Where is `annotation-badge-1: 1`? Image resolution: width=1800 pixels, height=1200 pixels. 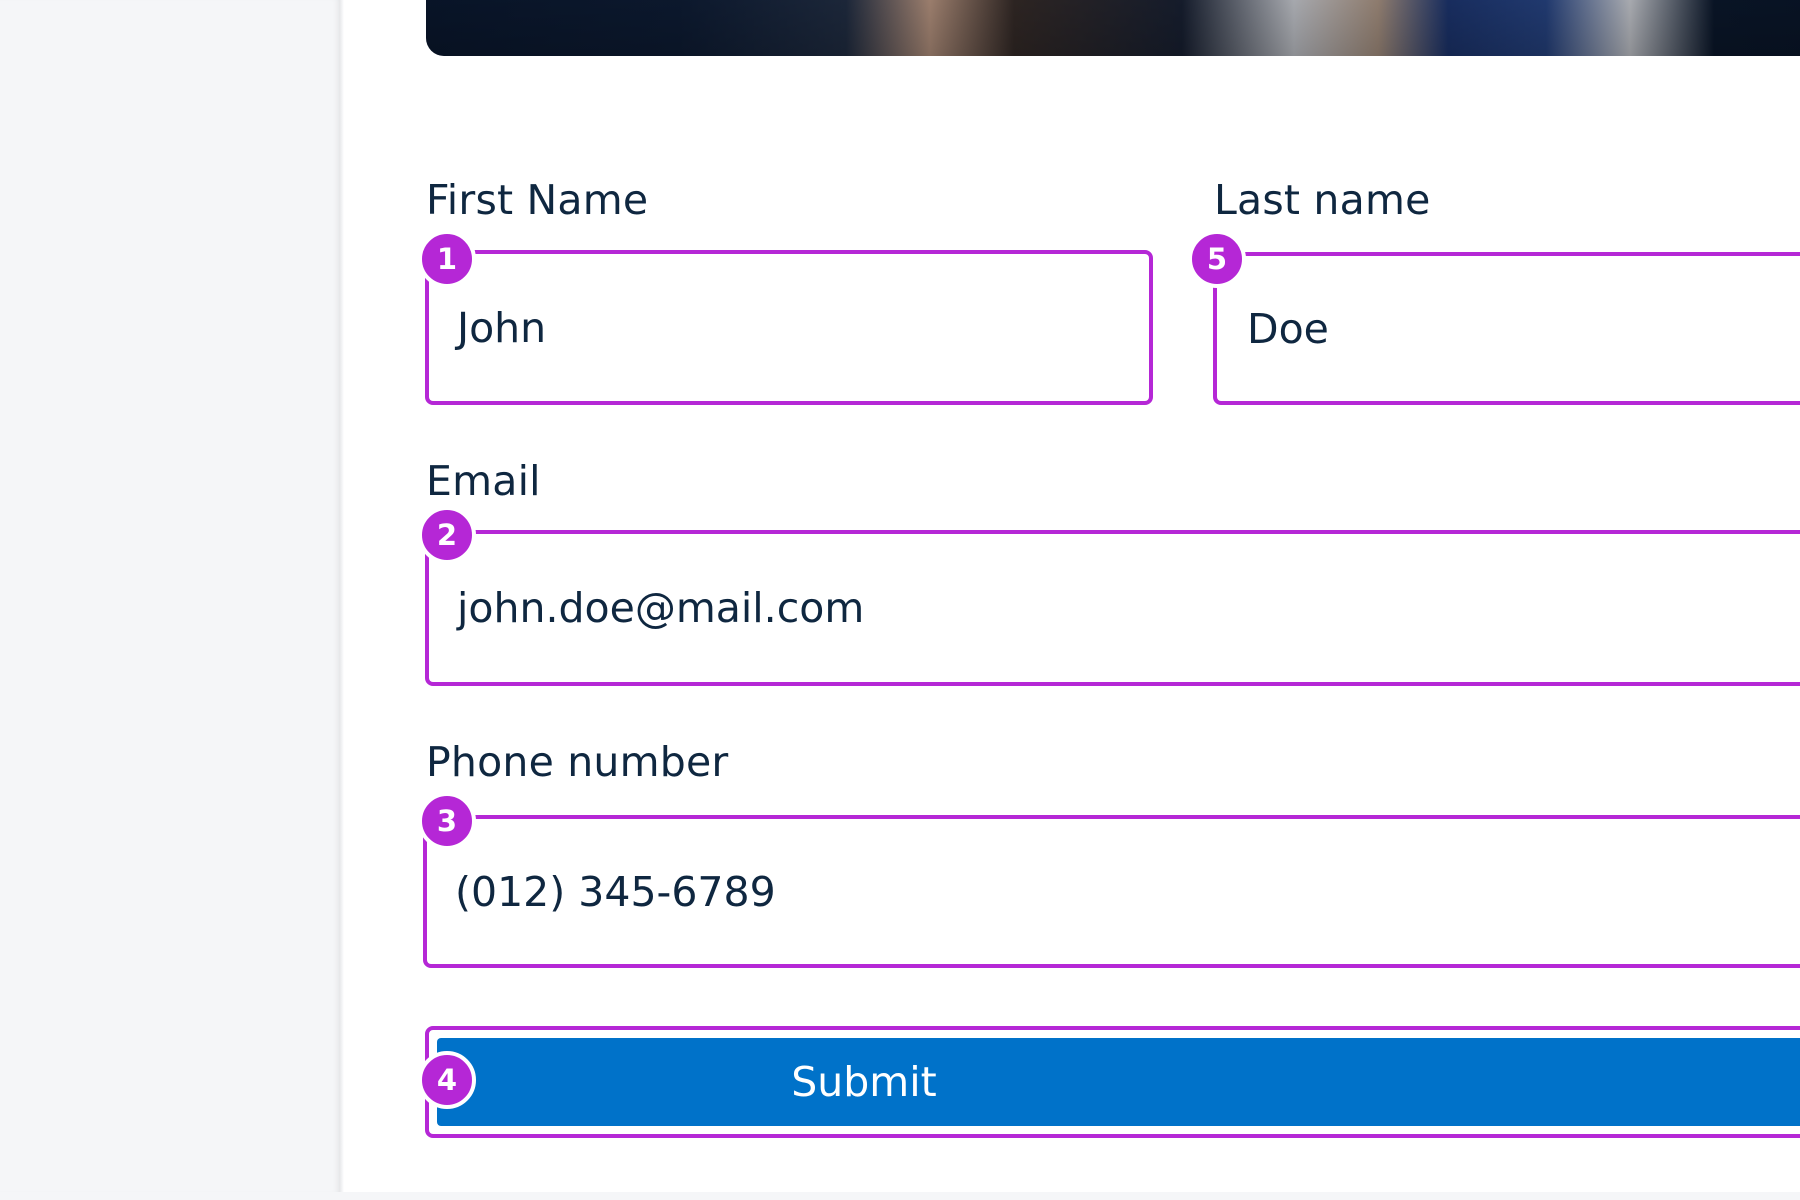 annotation-badge-1: 1 is located at coordinates (447, 259).